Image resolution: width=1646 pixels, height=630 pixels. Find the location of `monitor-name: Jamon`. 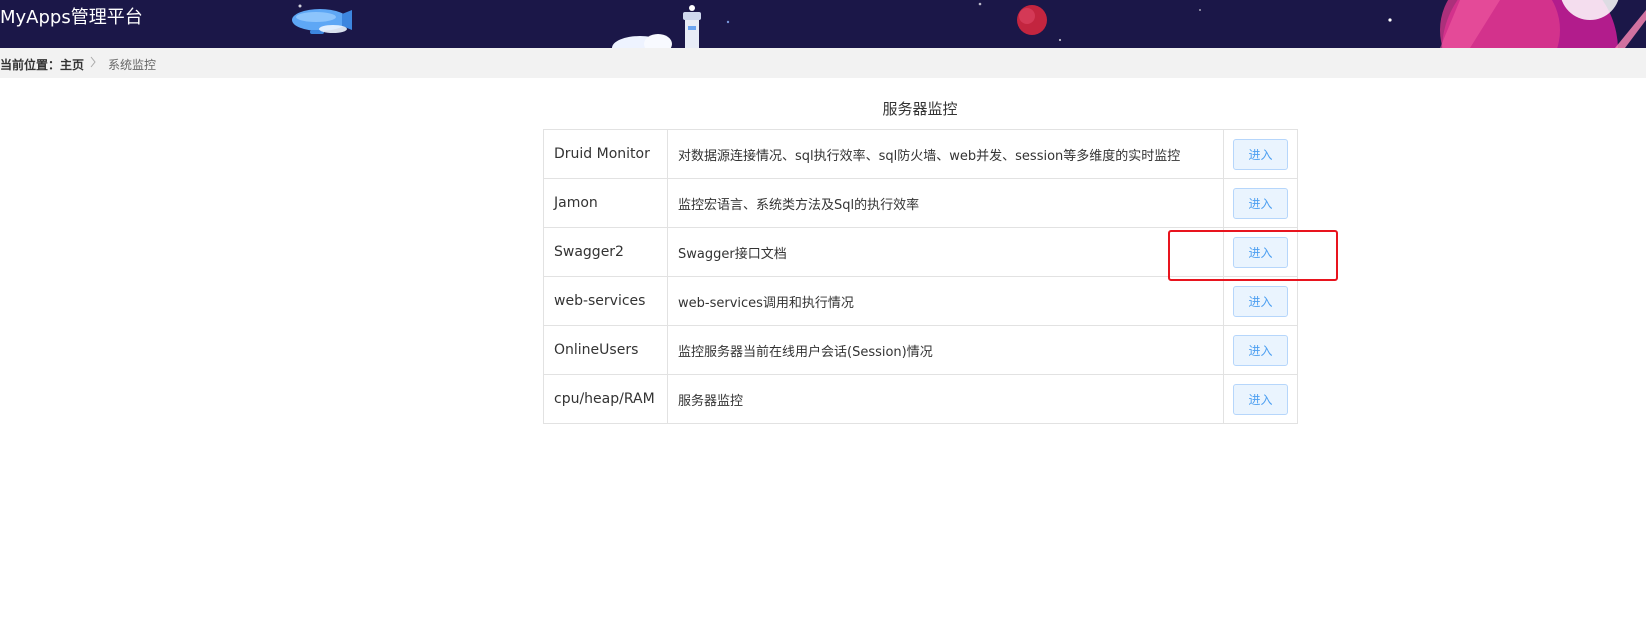

monitor-name: Jamon is located at coordinates (605, 203).